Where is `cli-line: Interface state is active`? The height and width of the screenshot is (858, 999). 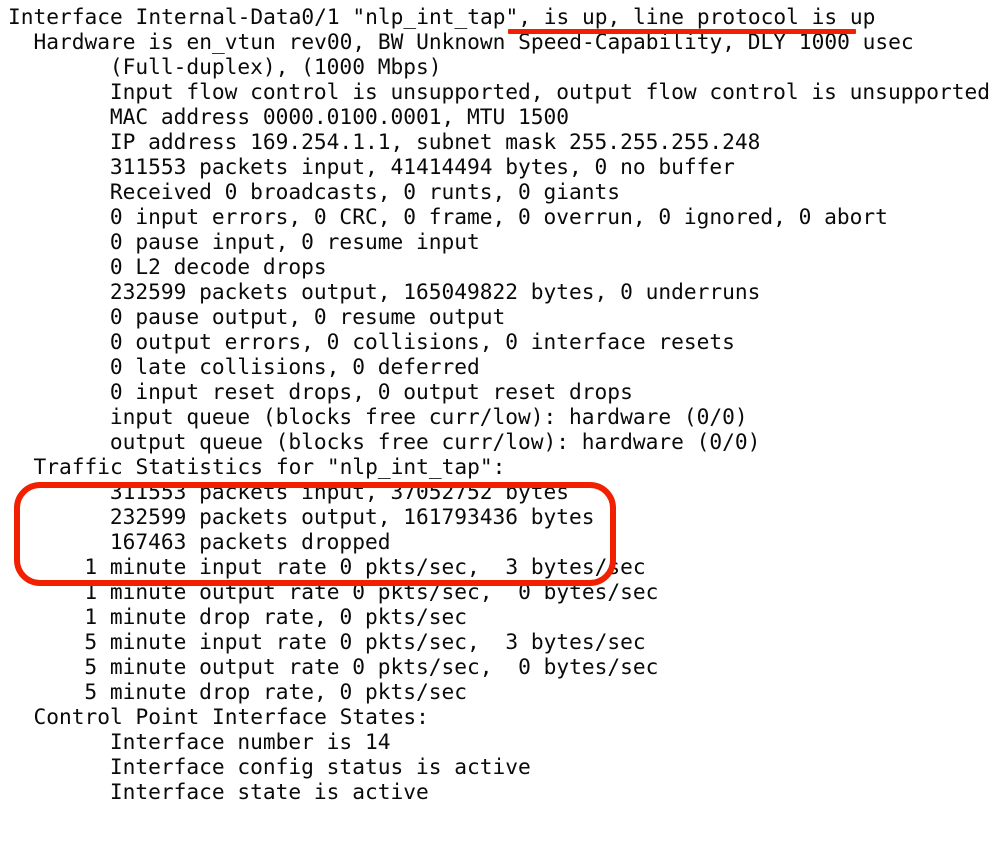
cli-line: Interface state is active is located at coordinates (269, 791).